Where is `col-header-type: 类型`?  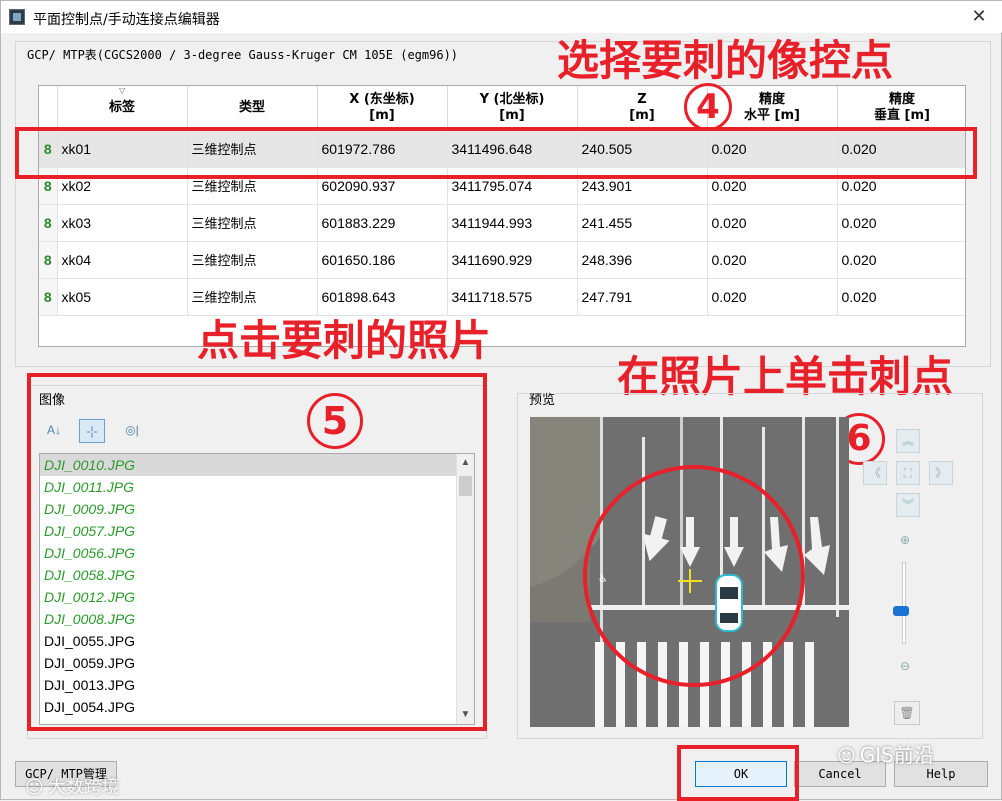
col-header-type: 类型 is located at coordinates (252, 108).